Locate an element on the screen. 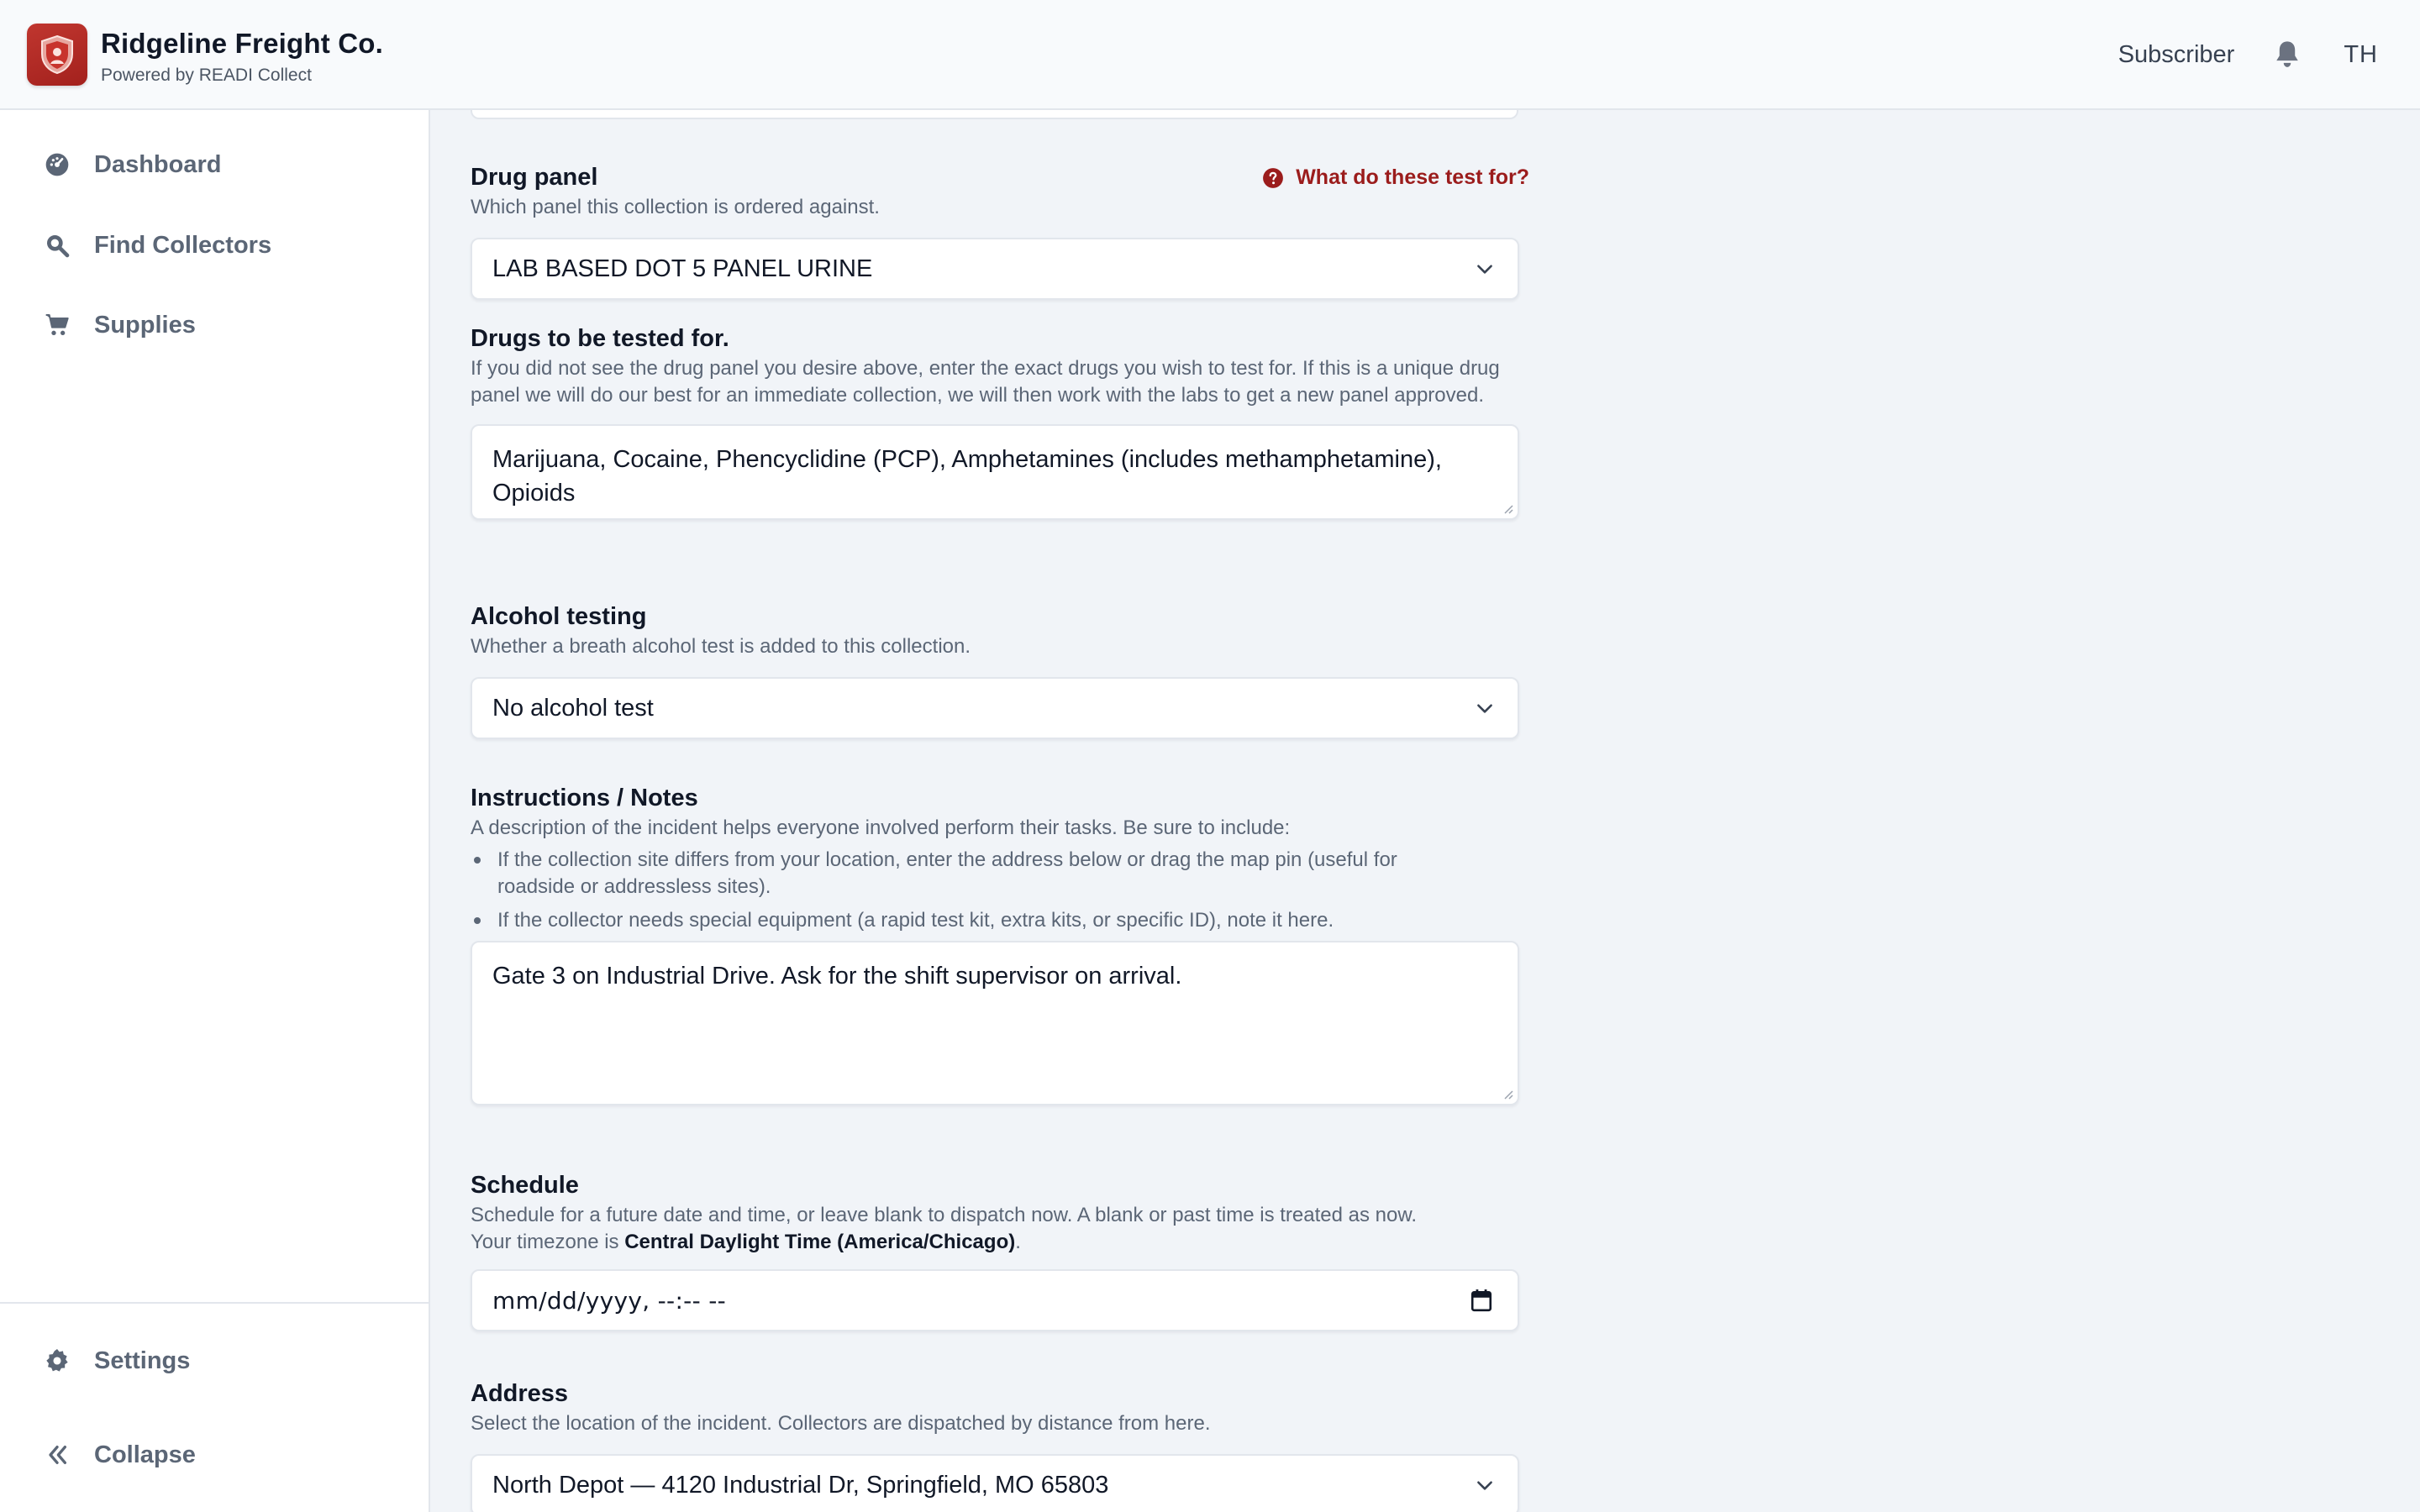 This screenshot has width=2420, height=1512. header-actions: Subscriber TH is located at coordinates (2248, 55).